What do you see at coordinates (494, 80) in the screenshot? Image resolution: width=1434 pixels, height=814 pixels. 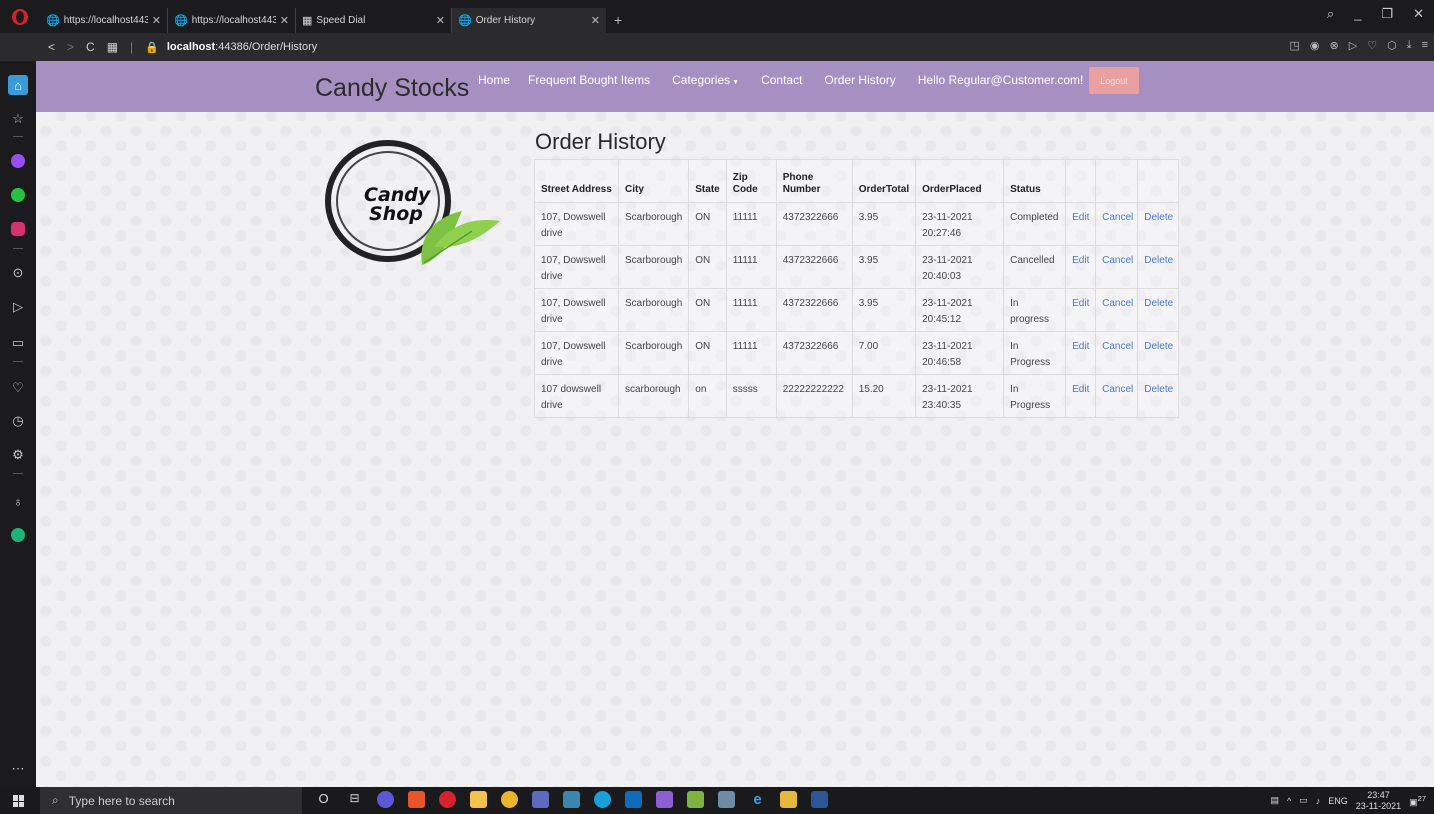 I see `nav-home: Home` at bounding box center [494, 80].